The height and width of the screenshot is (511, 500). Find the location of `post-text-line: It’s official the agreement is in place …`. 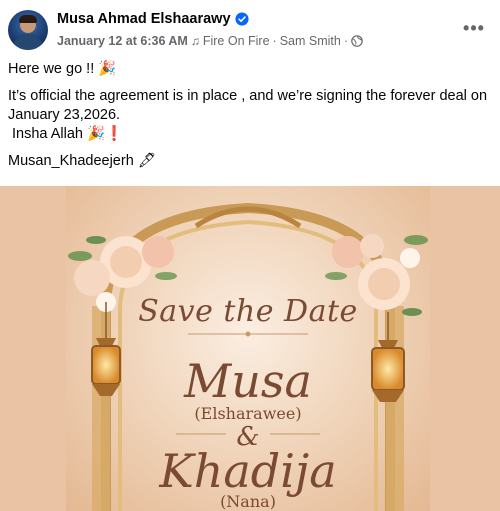

post-text-line: It’s official the agreement is in place … is located at coordinates (248, 105).